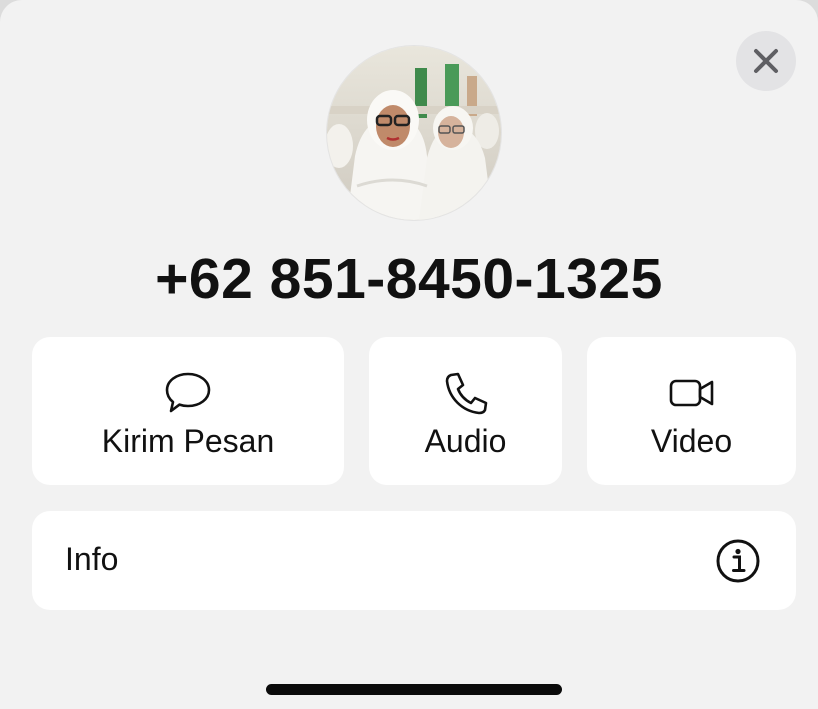 The height and width of the screenshot is (709, 818). Describe the element at coordinates (188, 441) in the screenshot. I see `send-message-label: Kirim Pesan` at that location.